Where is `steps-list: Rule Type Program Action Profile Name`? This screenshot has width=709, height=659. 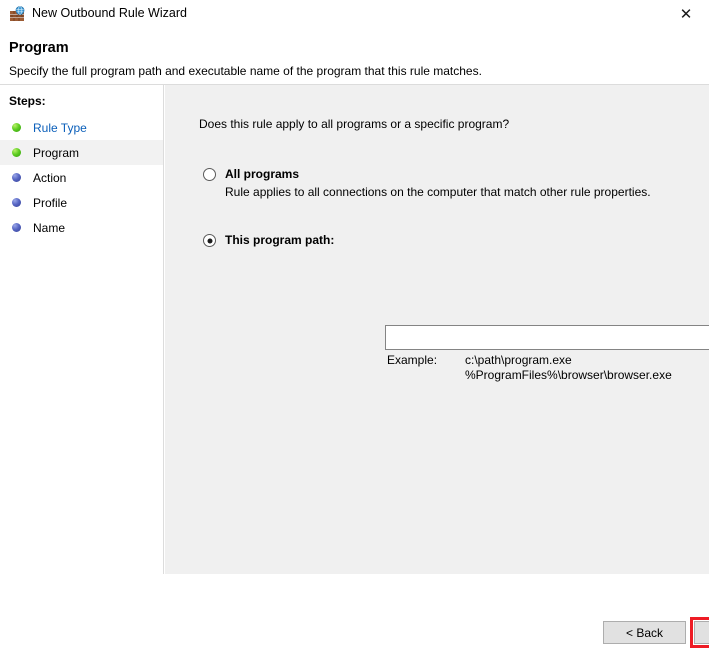
steps-list: Rule Type Program Action Profile Name is located at coordinates (81, 177).